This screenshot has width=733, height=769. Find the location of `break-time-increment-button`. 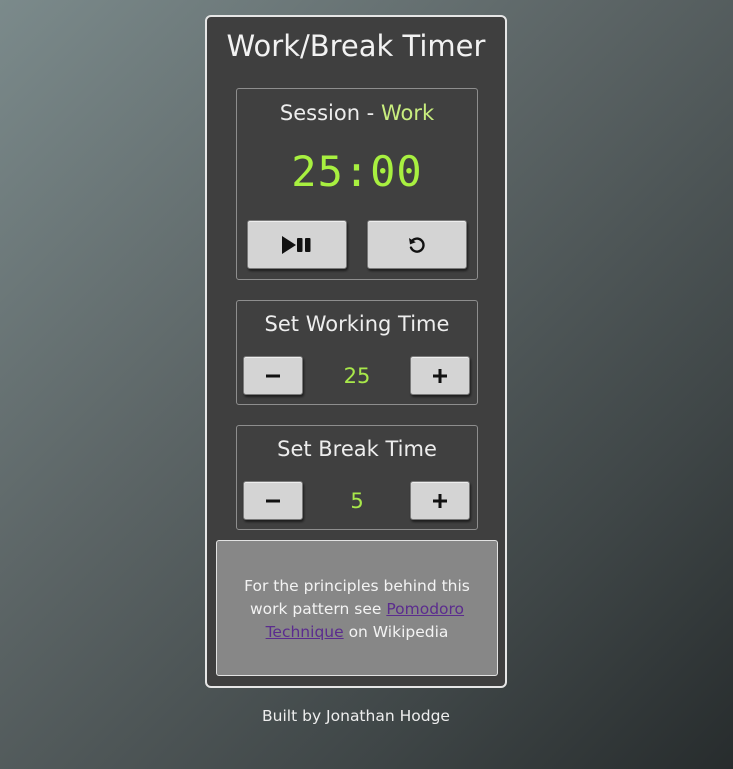

break-time-increment-button is located at coordinates (440, 500).